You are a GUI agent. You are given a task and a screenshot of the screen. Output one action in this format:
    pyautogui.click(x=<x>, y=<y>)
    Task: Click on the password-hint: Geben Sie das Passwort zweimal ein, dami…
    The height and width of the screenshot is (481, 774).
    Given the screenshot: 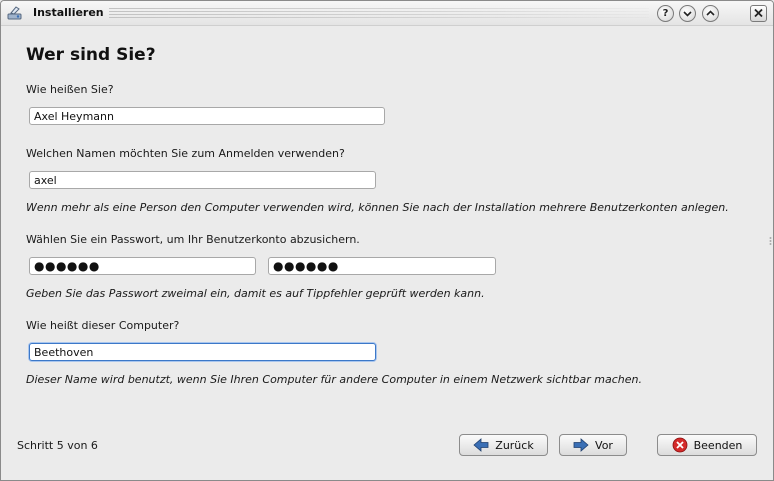 What is the action you would take?
    pyautogui.click(x=255, y=293)
    